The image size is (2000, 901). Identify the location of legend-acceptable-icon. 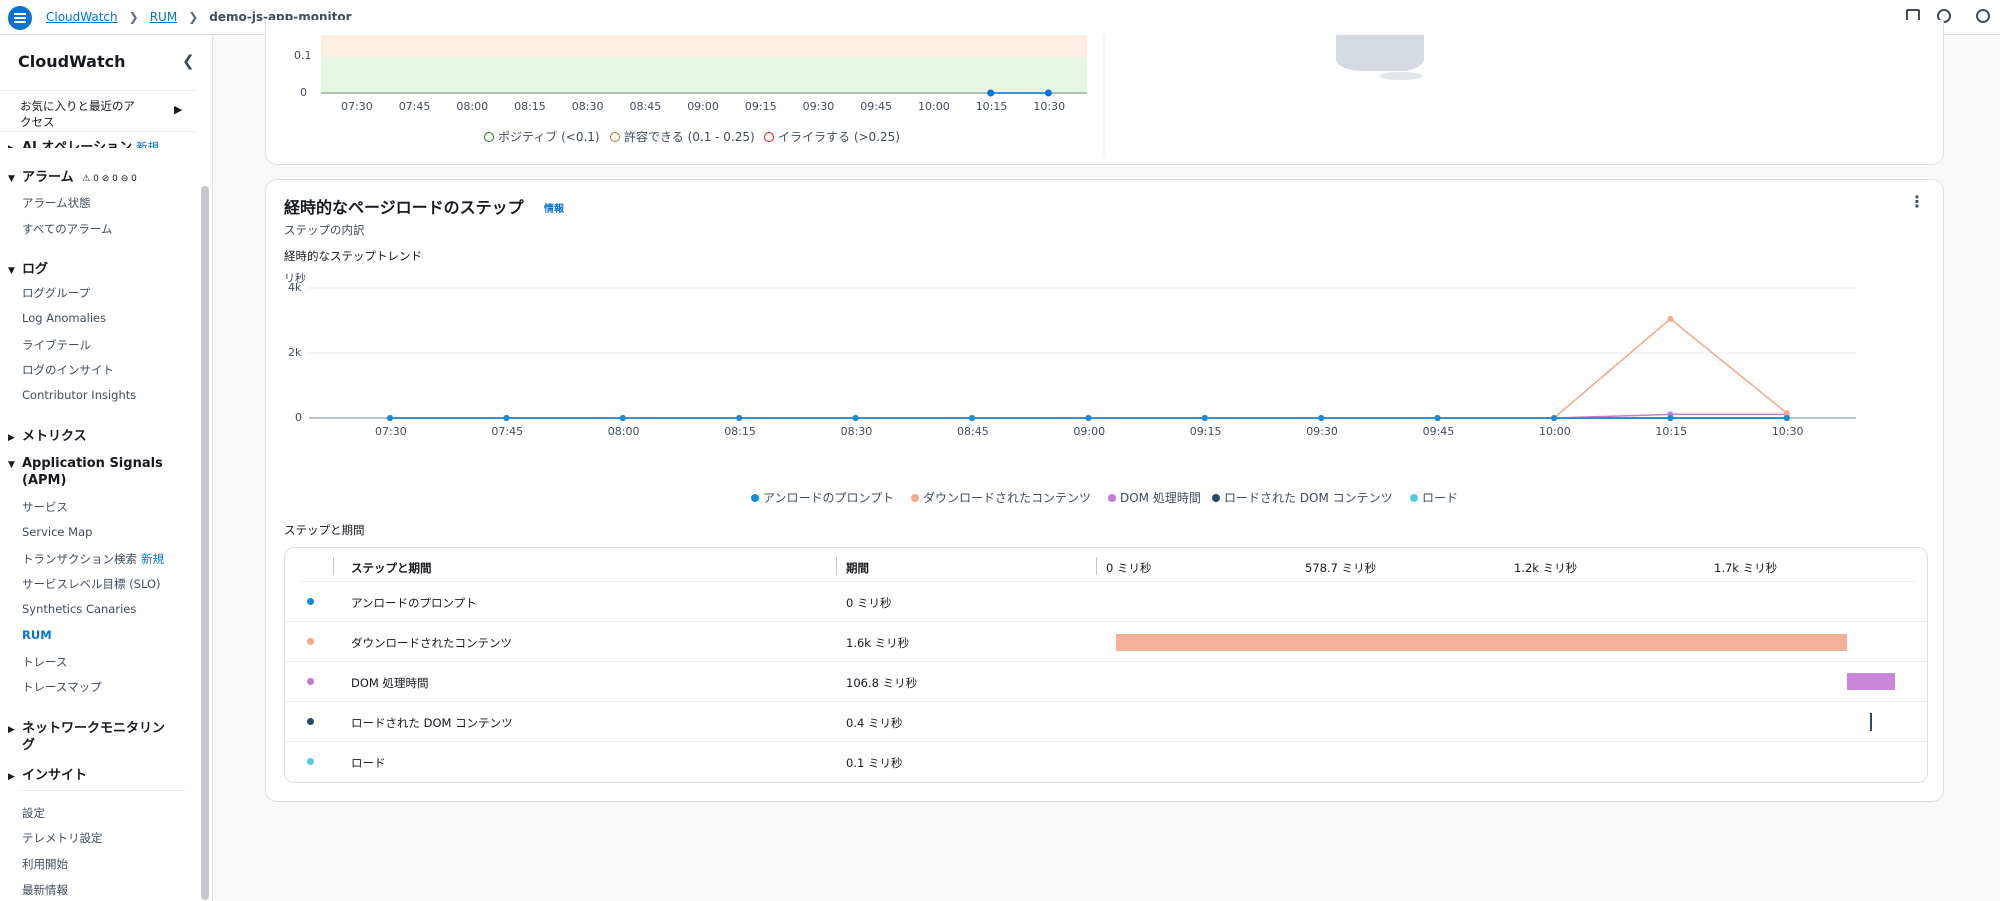
(615, 137).